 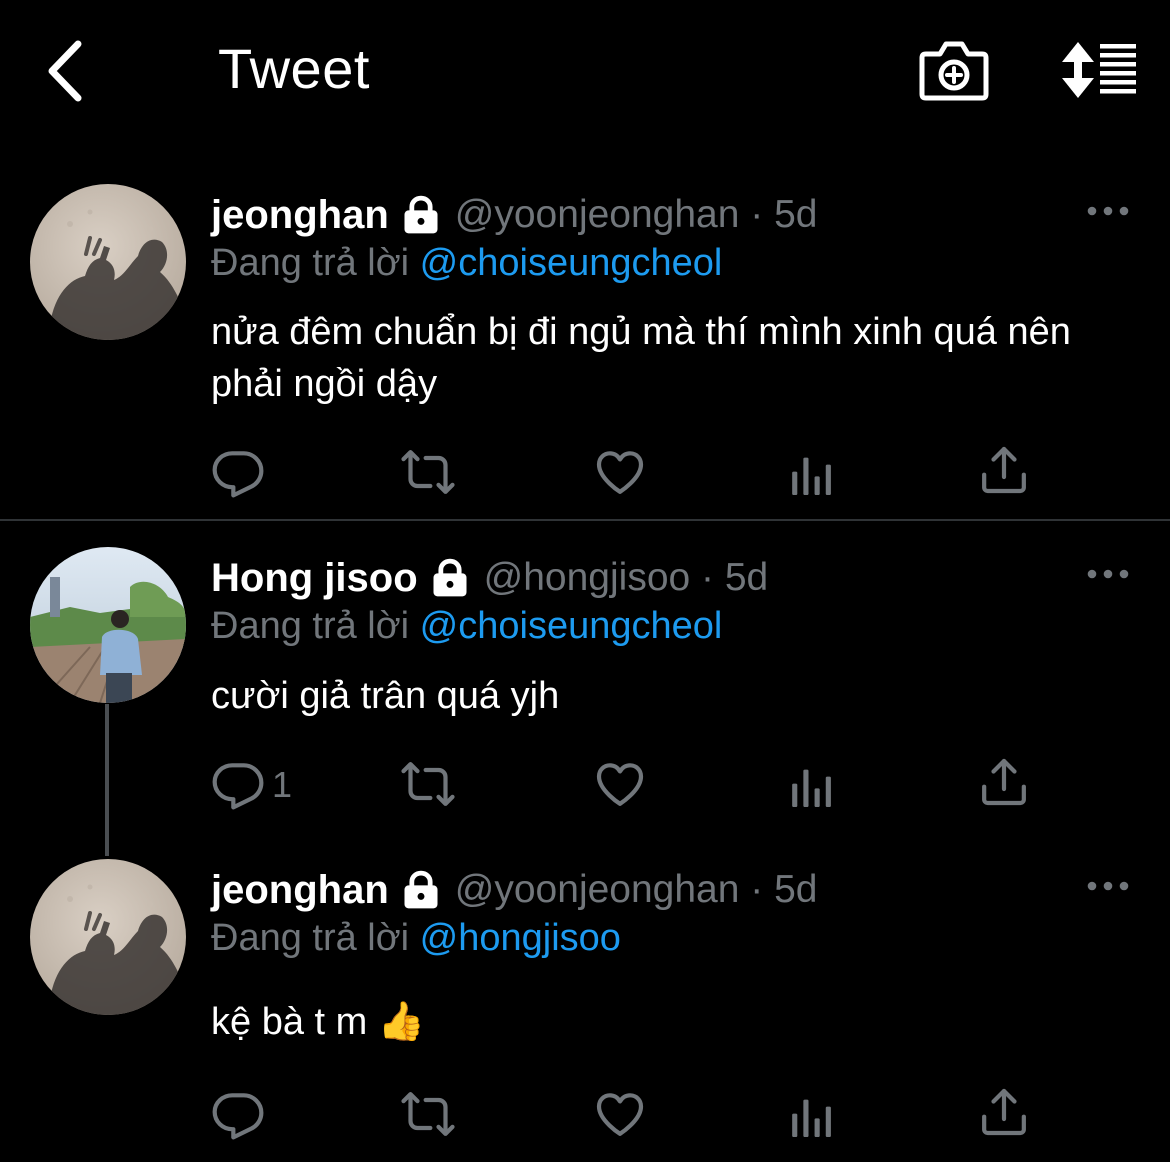 I want to click on handle-and-time: @yoonjeonghan · 5d, so click(x=636, y=889).